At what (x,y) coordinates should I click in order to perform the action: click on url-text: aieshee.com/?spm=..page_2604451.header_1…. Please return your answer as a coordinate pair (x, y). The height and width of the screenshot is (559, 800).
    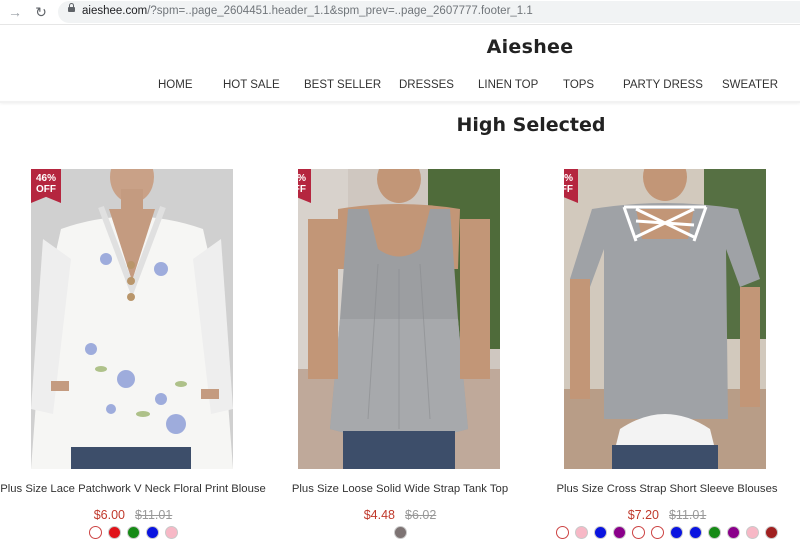
    Looking at the image, I should click on (307, 11).